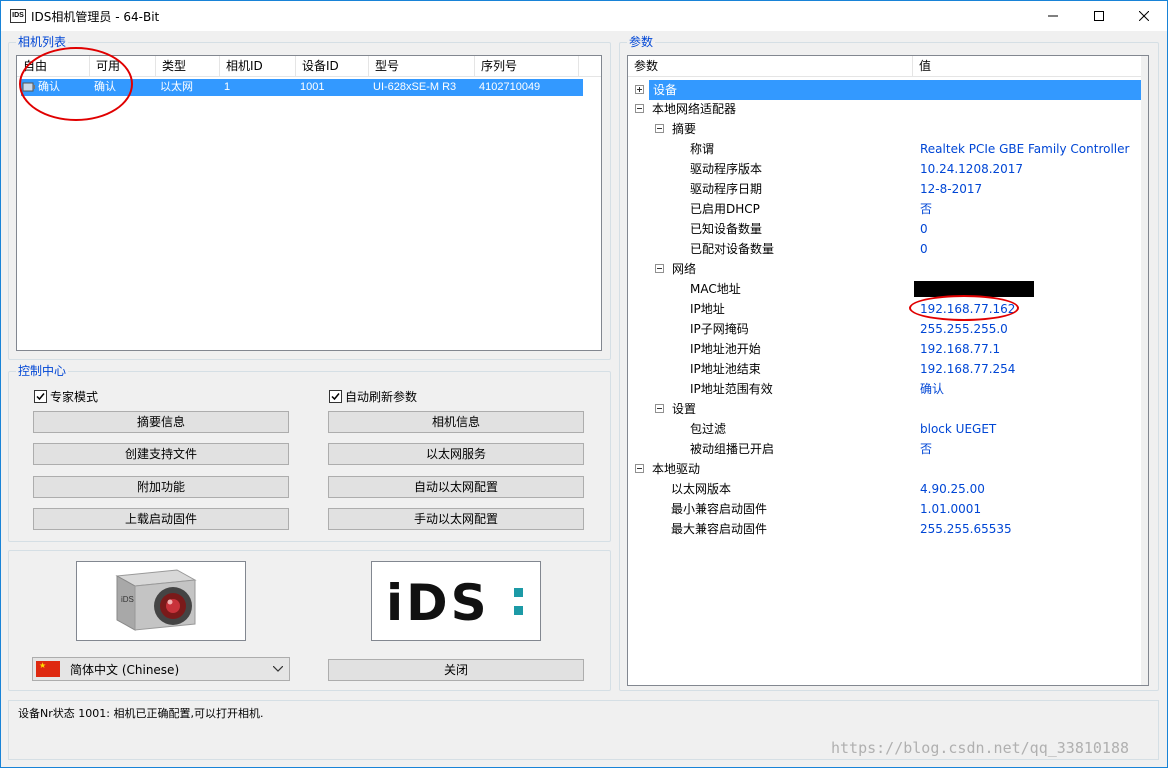  Describe the element at coordinates (898, 90) in the screenshot. I see `param-row-device: 设备` at that location.